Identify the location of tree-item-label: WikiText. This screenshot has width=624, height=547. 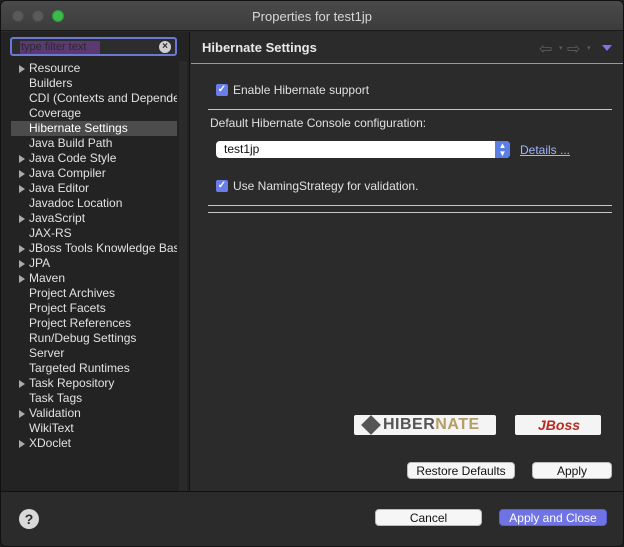
(51, 428).